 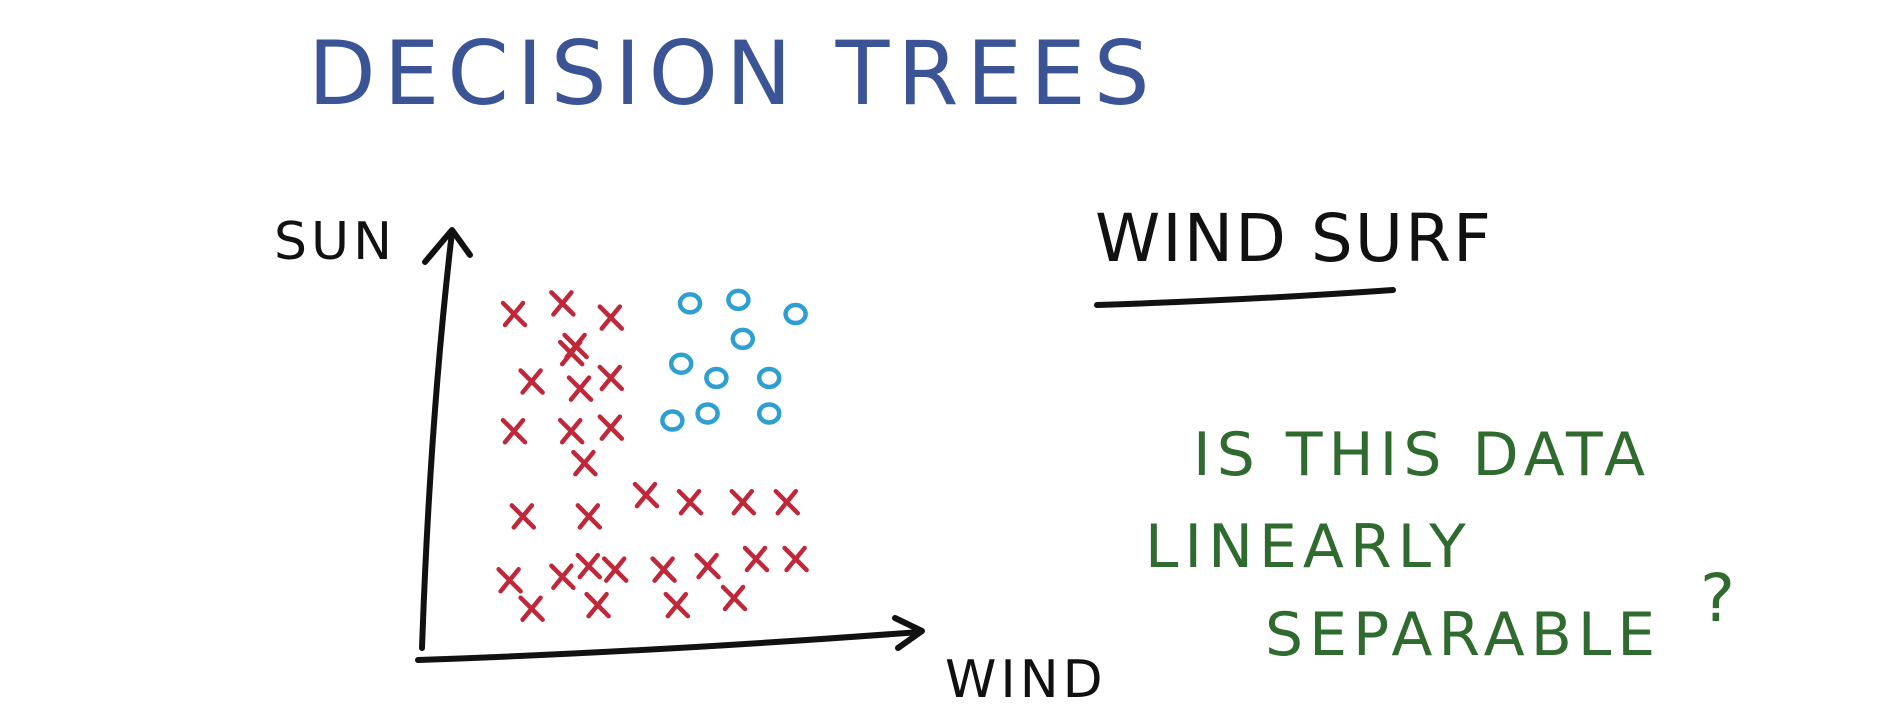 I want to click on windsurf-underline, so click(x=1245, y=297).